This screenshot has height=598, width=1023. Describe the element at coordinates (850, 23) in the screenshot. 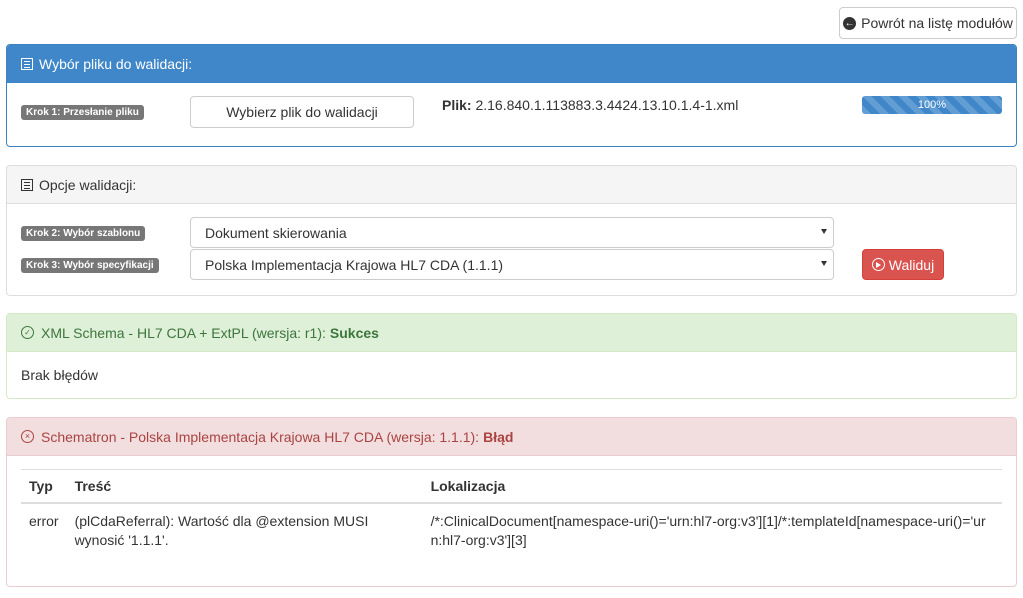

I see `arrow-left-circle-icon: ←` at that location.